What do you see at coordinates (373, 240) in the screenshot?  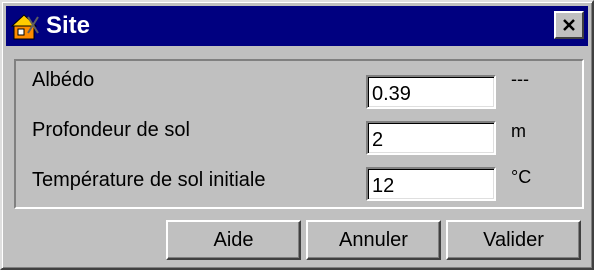 I see `annuler-button: Annuler` at bounding box center [373, 240].